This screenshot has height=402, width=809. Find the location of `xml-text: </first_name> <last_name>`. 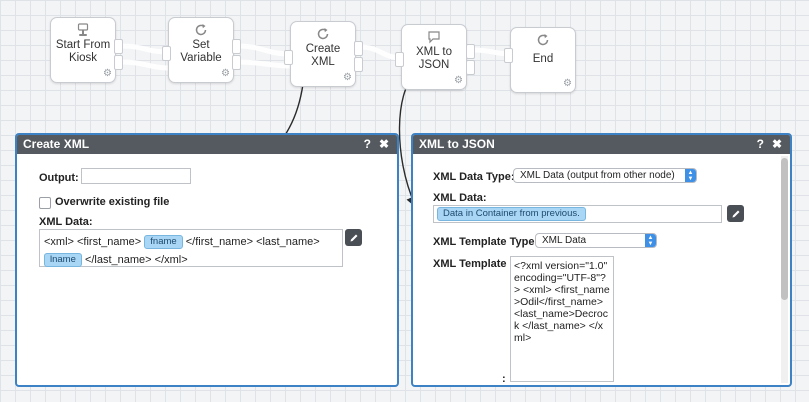

xml-text: </first_name> <last_name> is located at coordinates (252, 242).